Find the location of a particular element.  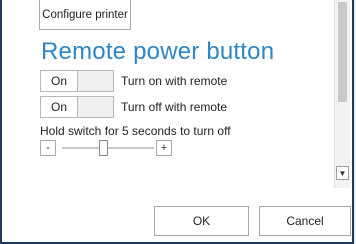

turn-off-toggle-value: On is located at coordinates (59, 107).